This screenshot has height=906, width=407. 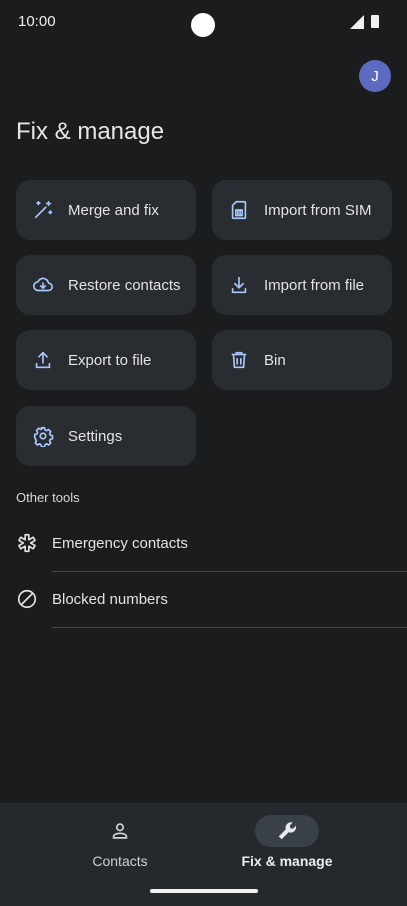 What do you see at coordinates (120, 861) in the screenshot?
I see `nav-contacts-label: Contacts` at bounding box center [120, 861].